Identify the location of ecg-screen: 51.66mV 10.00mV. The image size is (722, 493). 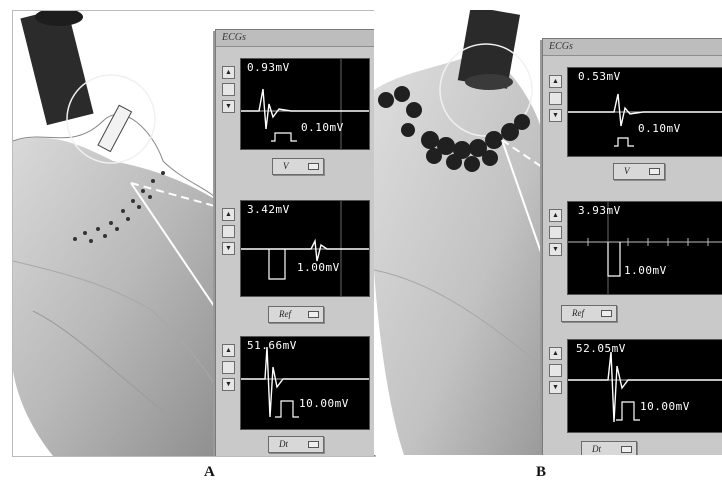
(305, 383).